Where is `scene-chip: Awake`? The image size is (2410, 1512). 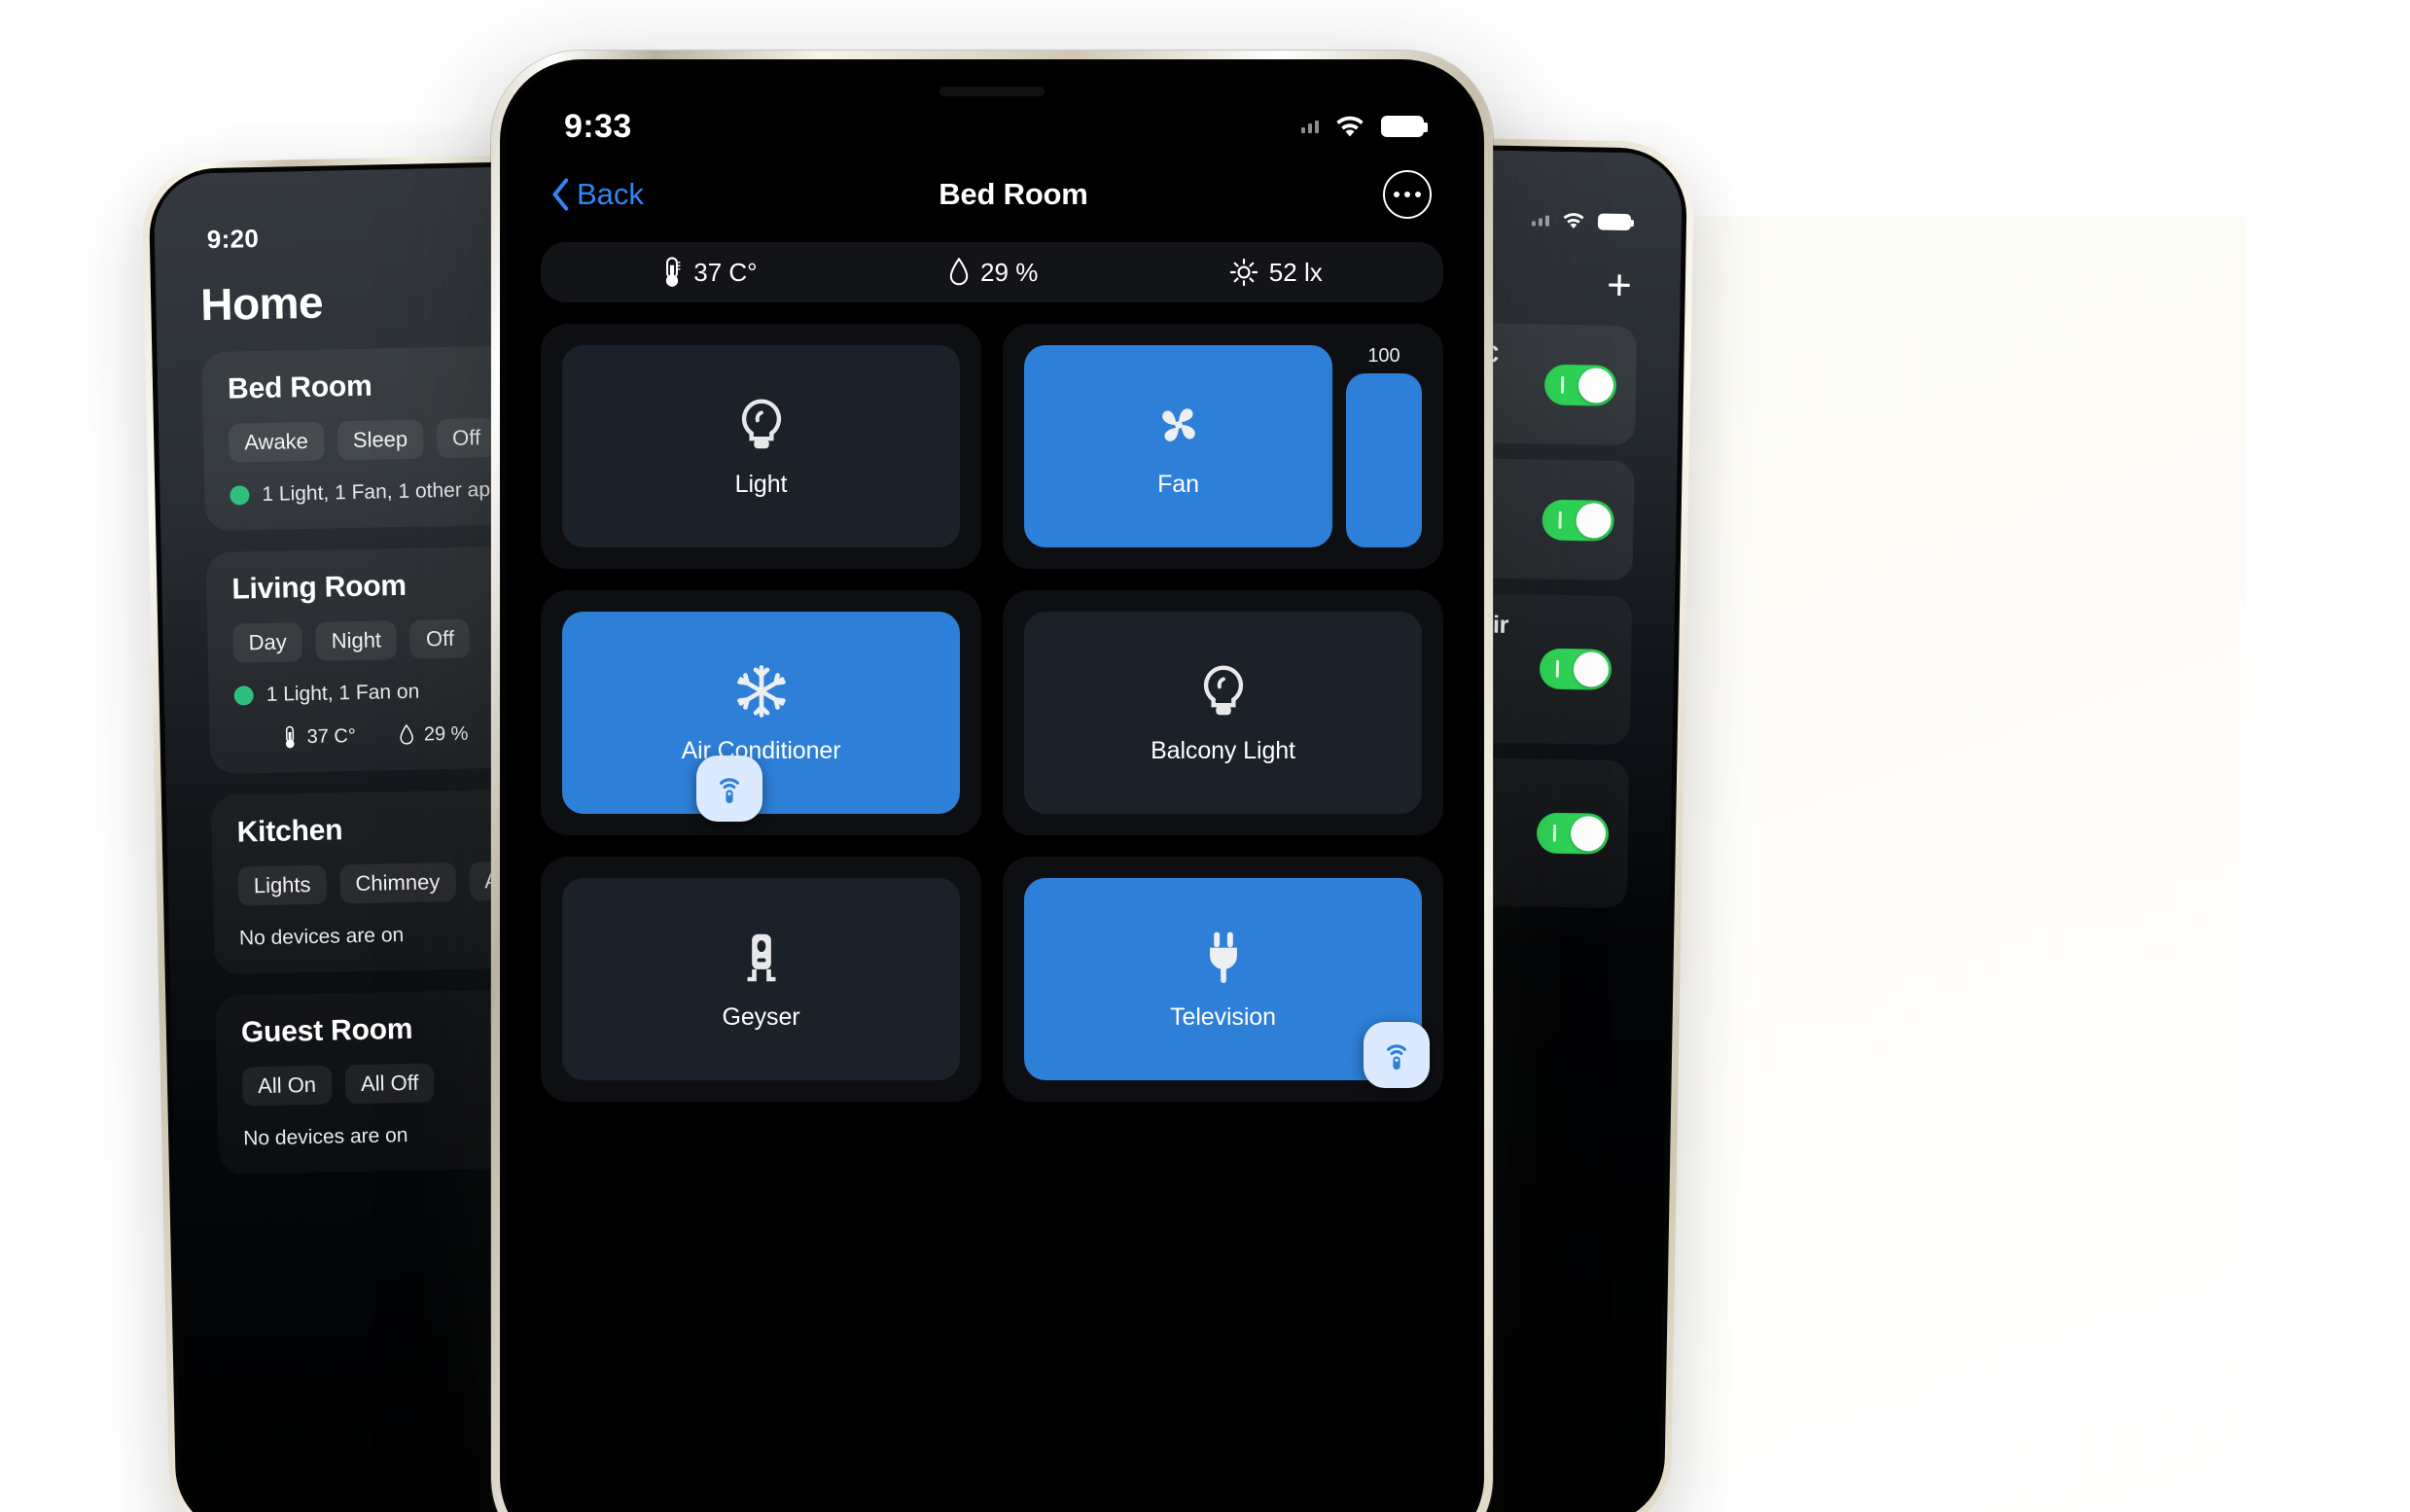 scene-chip: Awake is located at coordinates (276, 442).